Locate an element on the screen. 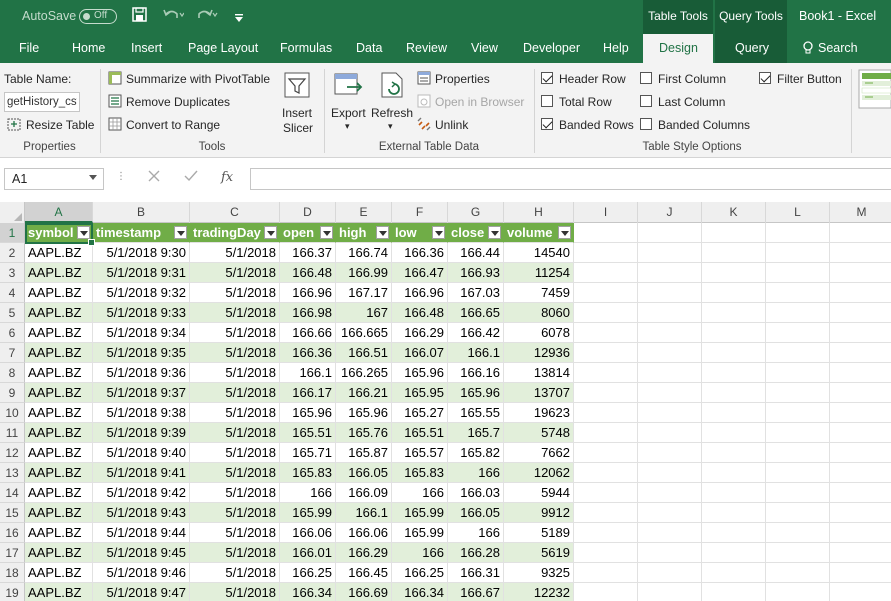 This screenshot has width=891, height=601. table-cell: 5/1/2018 9:47 is located at coordinates (141, 592).